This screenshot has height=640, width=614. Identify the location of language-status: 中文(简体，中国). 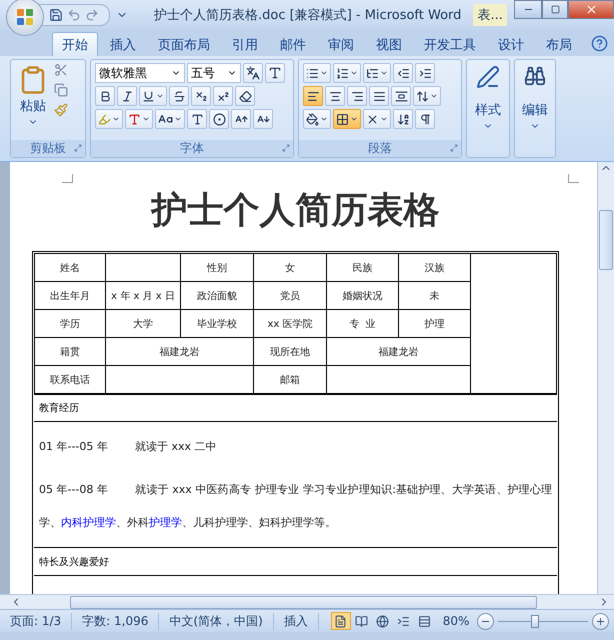
(216, 621).